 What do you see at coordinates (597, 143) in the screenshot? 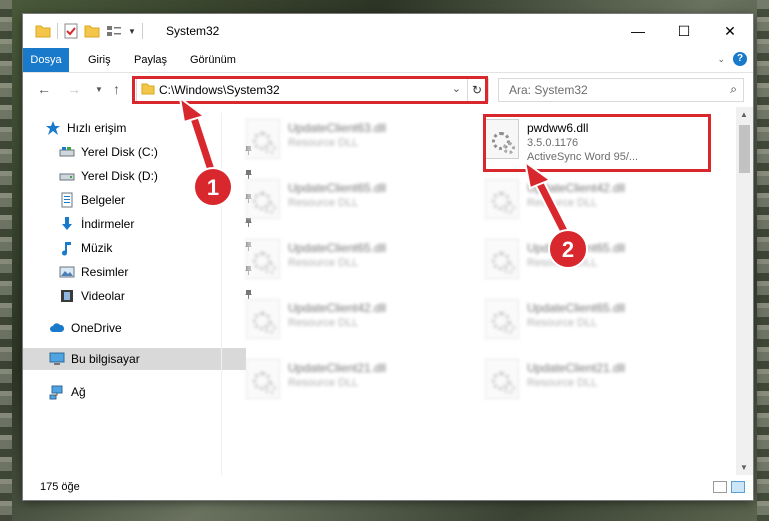
I see `file-highlight-box` at bounding box center [597, 143].